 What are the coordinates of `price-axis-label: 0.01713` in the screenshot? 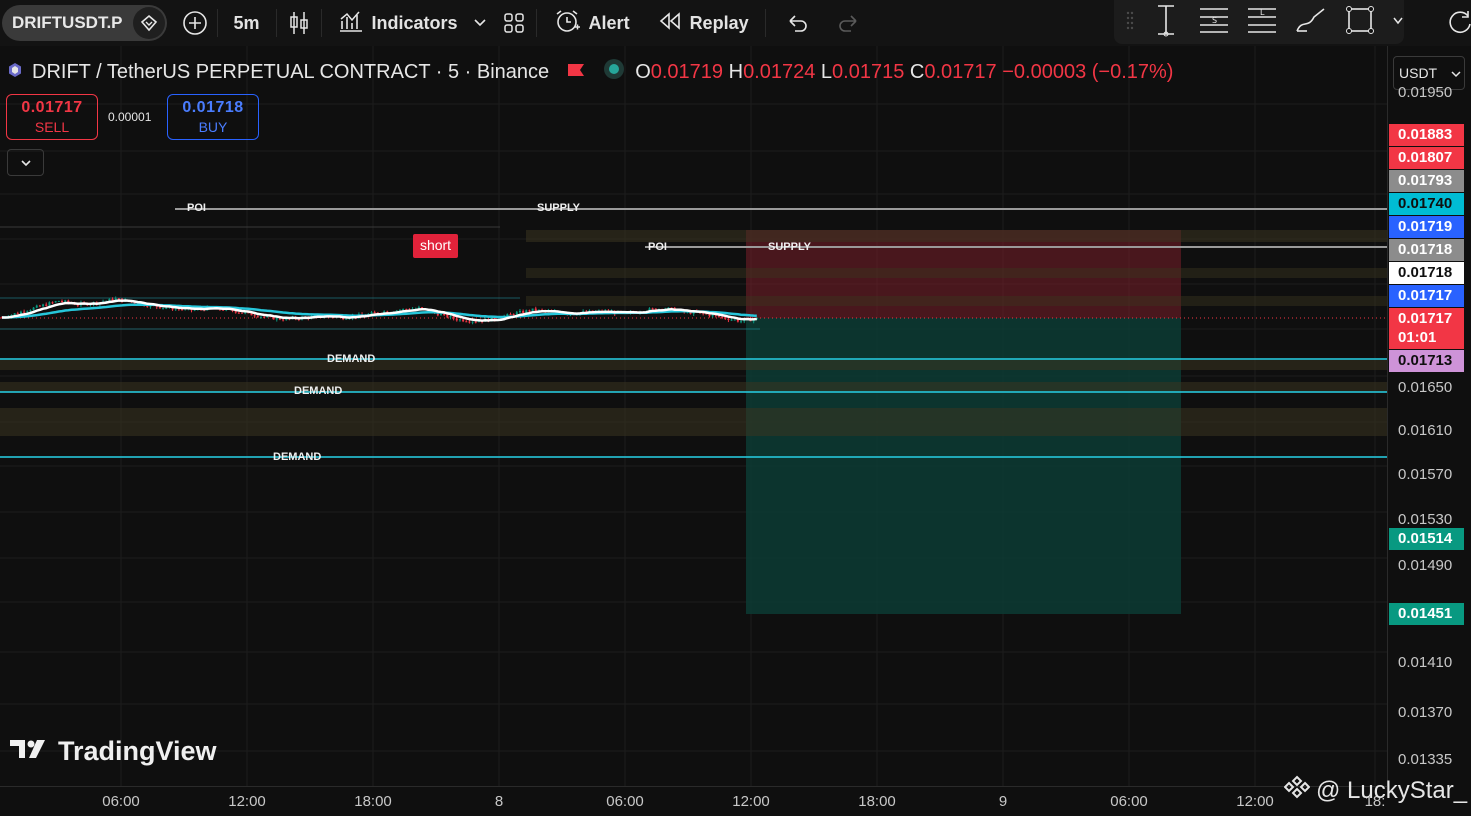 It's located at (1426, 361).